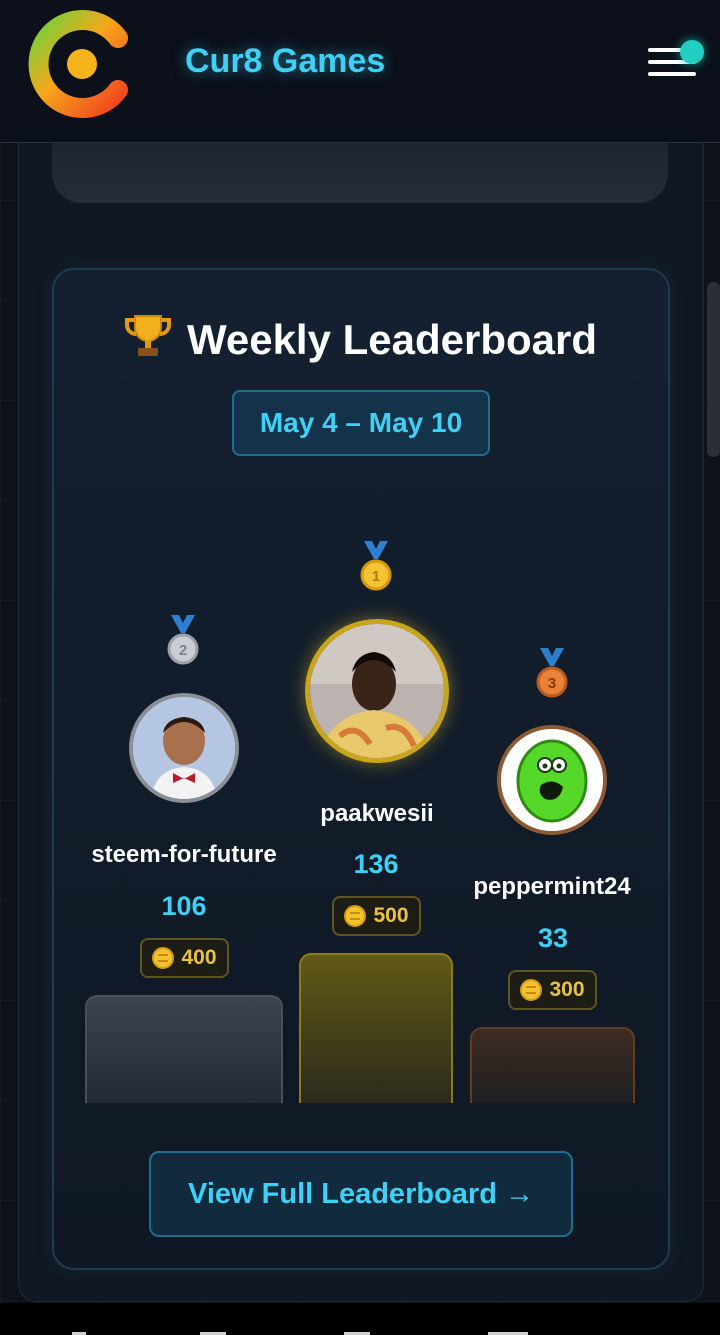 Image resolution: width=720 pixels, height=1335 pixels. I want to click on svg-text: 3, so click(552, 683).